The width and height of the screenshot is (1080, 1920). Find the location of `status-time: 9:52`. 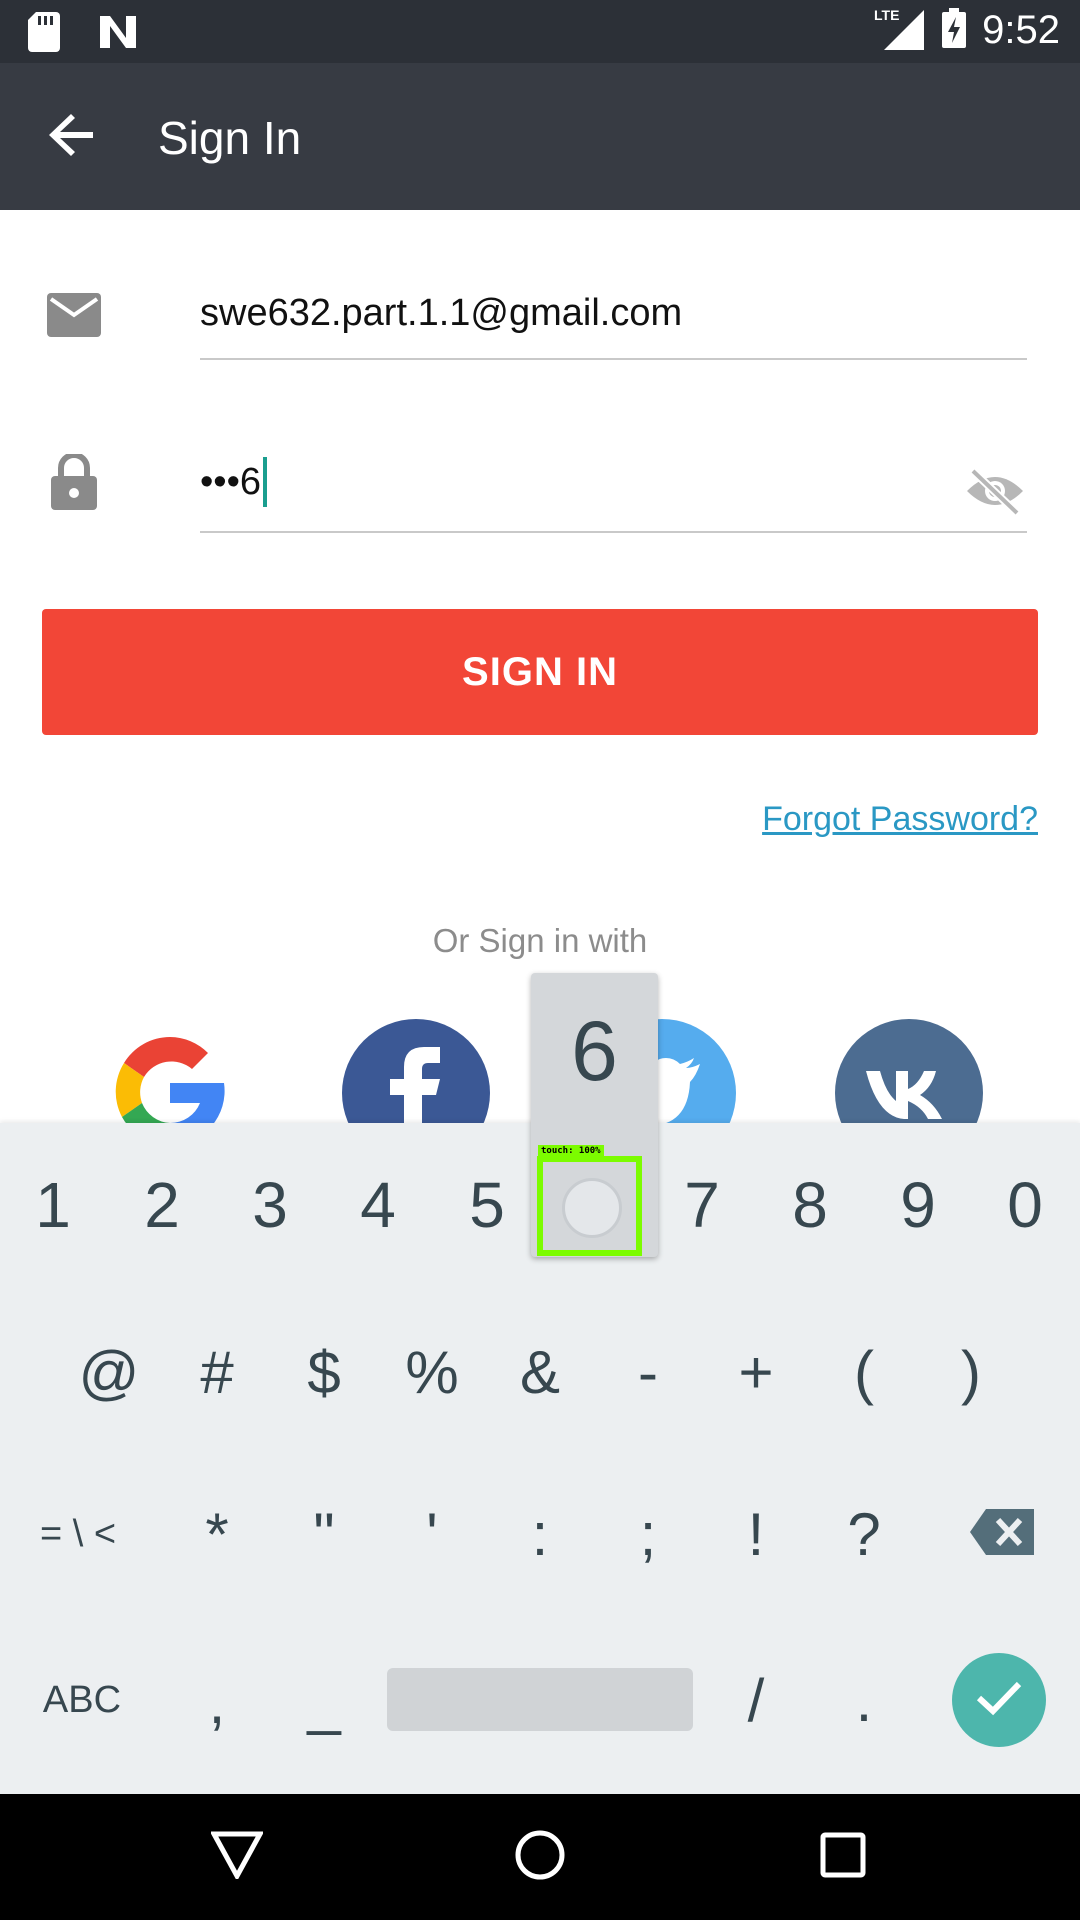

status-time: 9:52 is located at coordinates (1021, 30).